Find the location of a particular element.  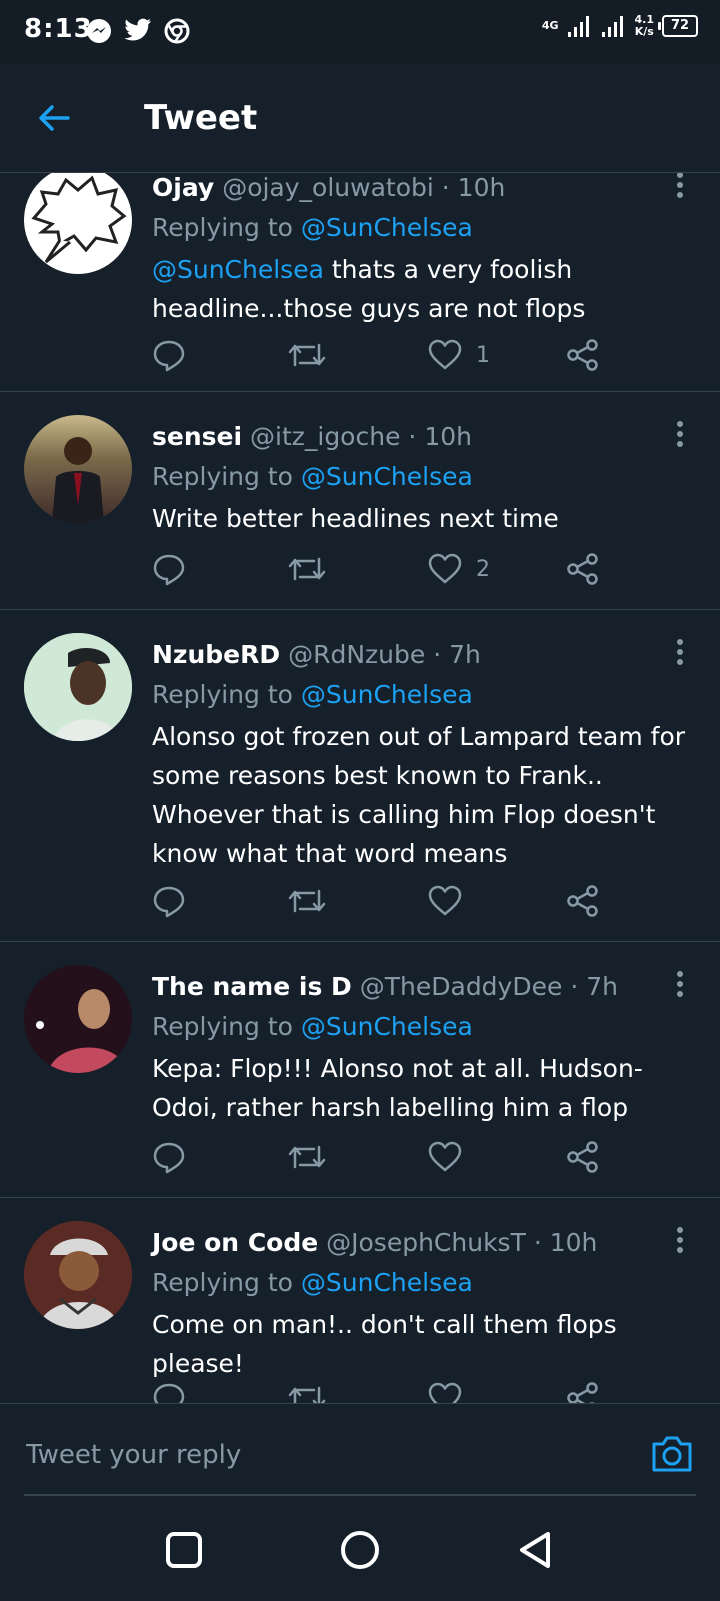

handle: @JosephChuksT is located at coordinates (426, 1242).